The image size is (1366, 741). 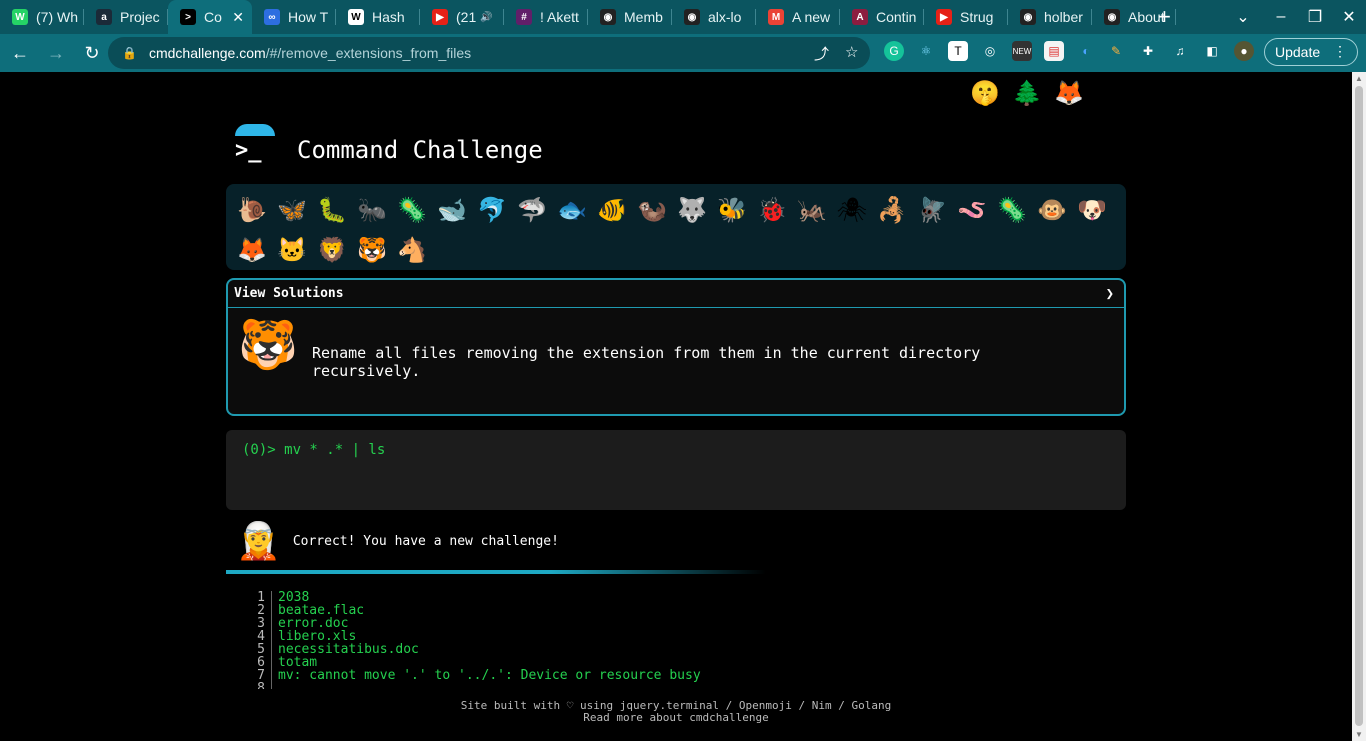 I want to click on browser-tab: M A new, so click(x=798, y=17).